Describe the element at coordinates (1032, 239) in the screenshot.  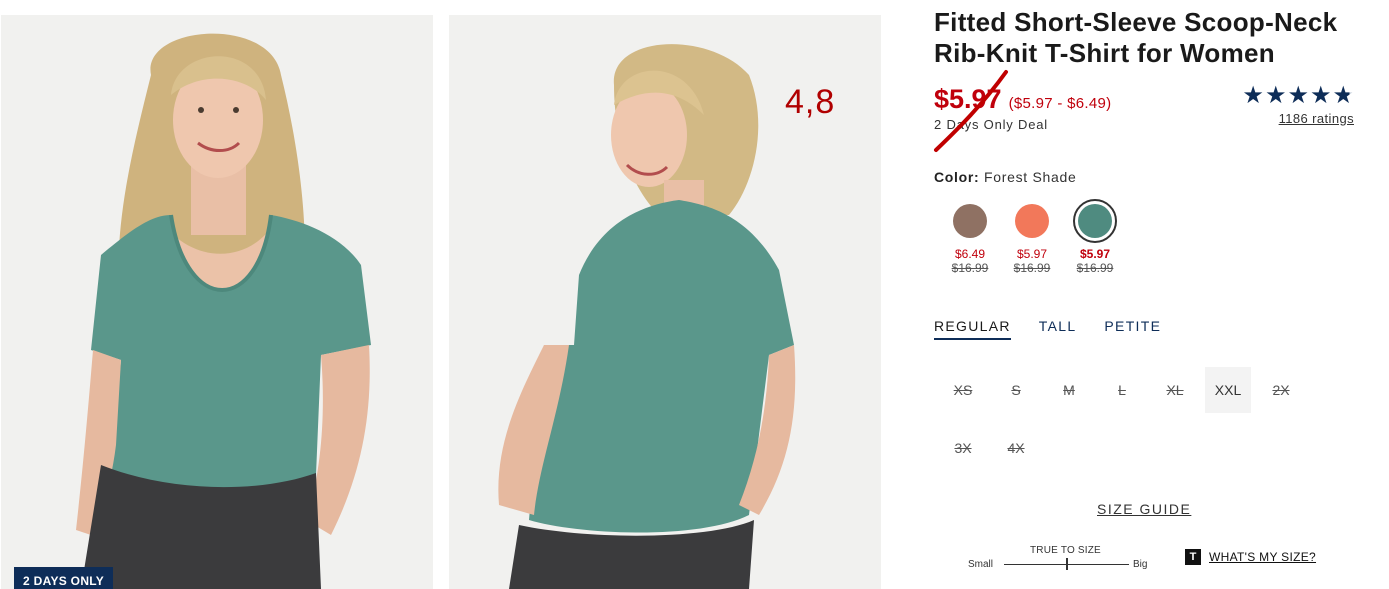
I see `swatch-coral: $5.97 $16.99` at that location.